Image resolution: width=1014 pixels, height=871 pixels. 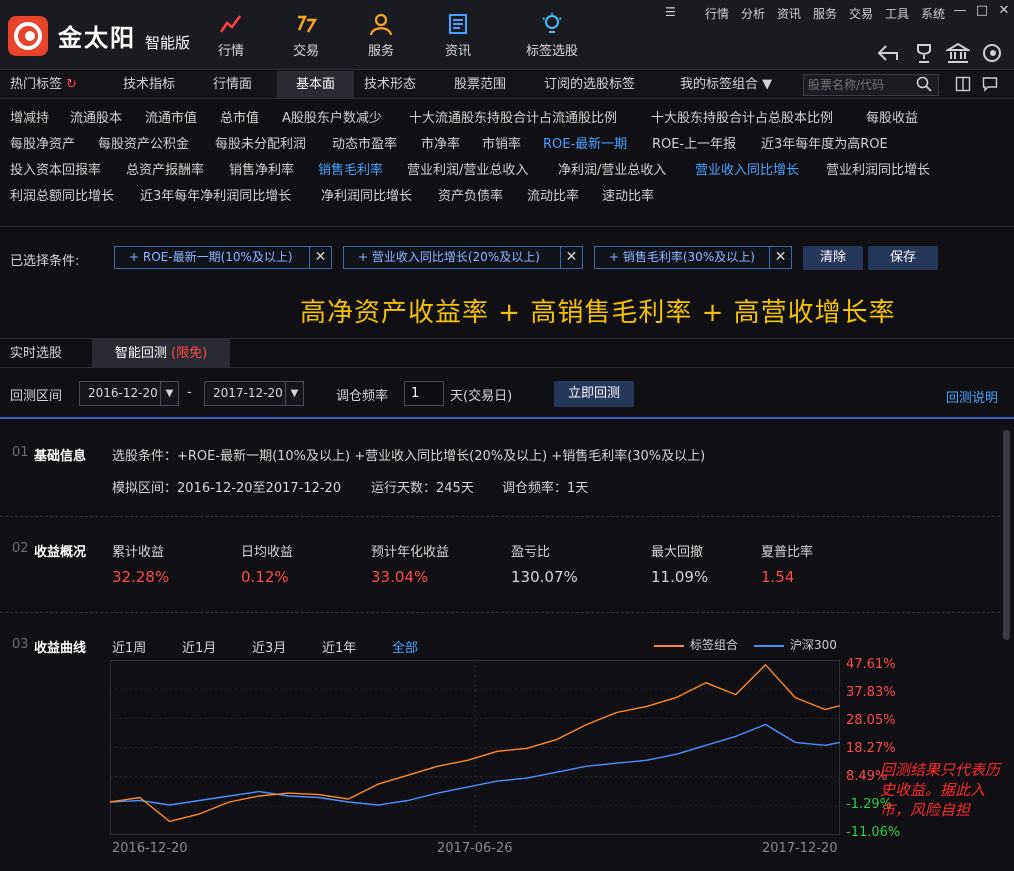 What do you see at coordinates (833, 258) in the screenshot?
I see `clear-button: 清除` at bounding box center [833, 258].